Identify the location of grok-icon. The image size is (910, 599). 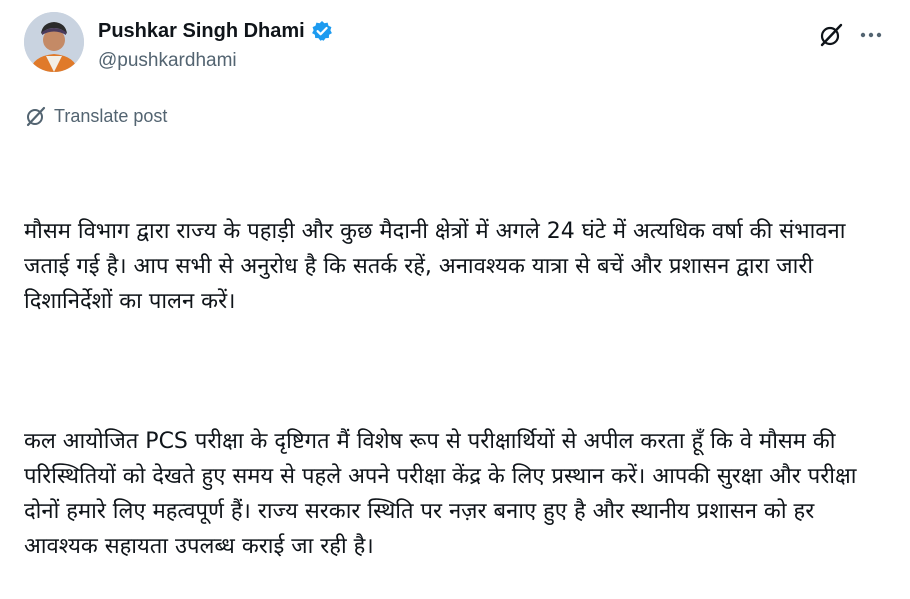
(831, 35).